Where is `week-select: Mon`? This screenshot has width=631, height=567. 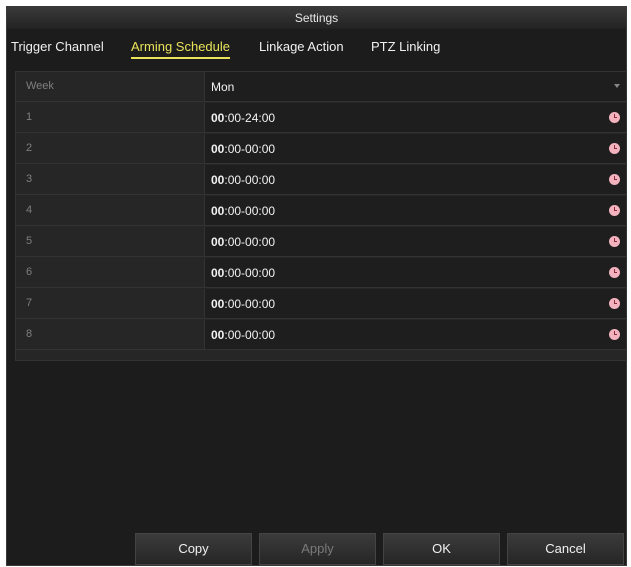
week-select: Mon is located at coordinates (415, 86).